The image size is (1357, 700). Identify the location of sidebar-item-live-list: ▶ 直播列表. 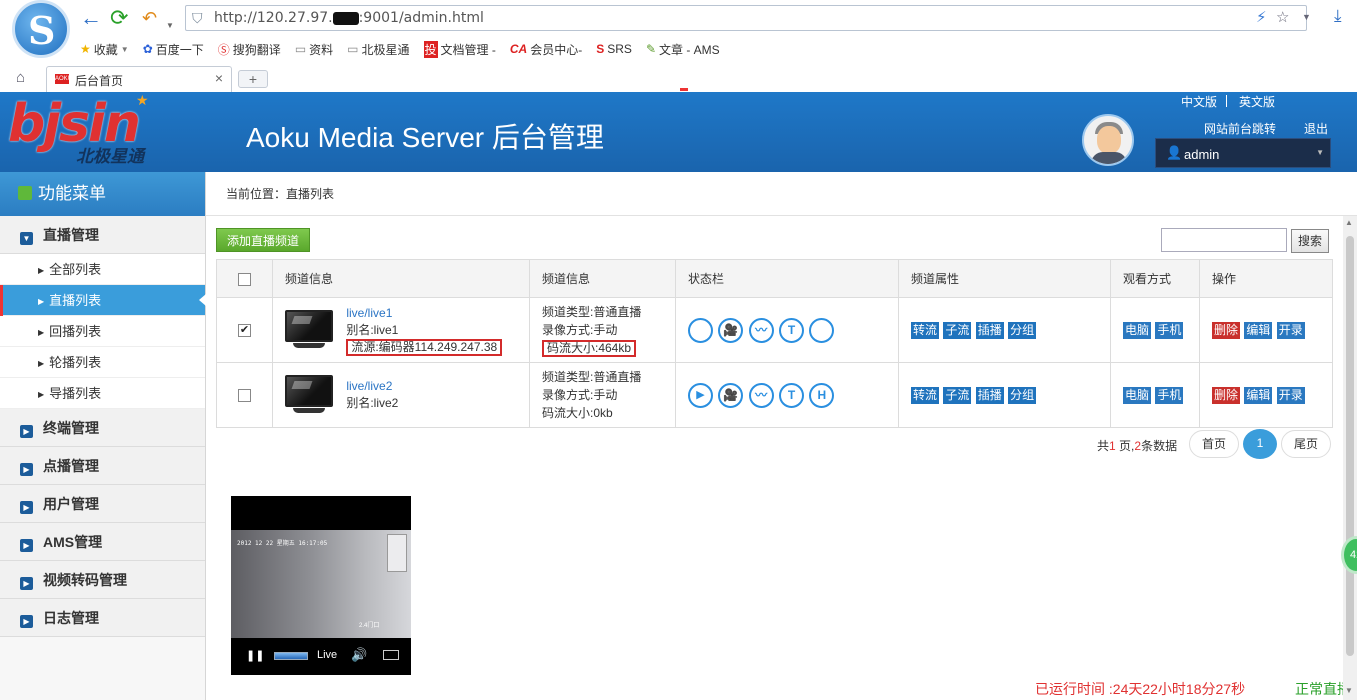
(103, 300).